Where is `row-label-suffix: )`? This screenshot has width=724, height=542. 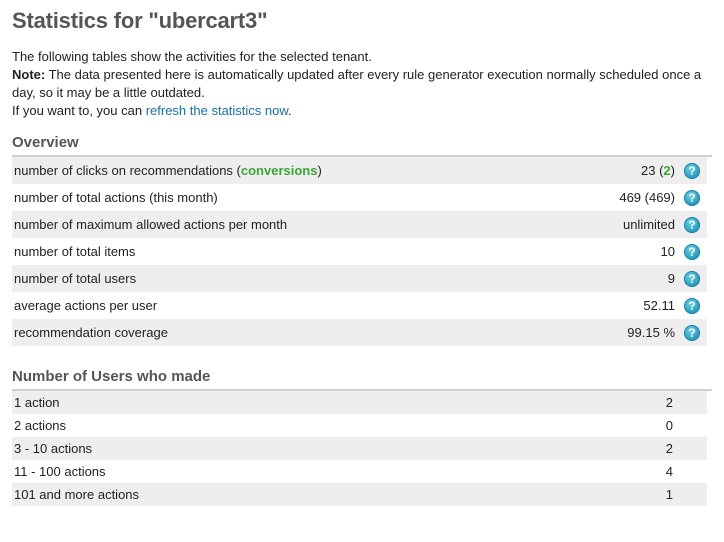 row-label-suffix: ) is located at coordinates (319, 170).